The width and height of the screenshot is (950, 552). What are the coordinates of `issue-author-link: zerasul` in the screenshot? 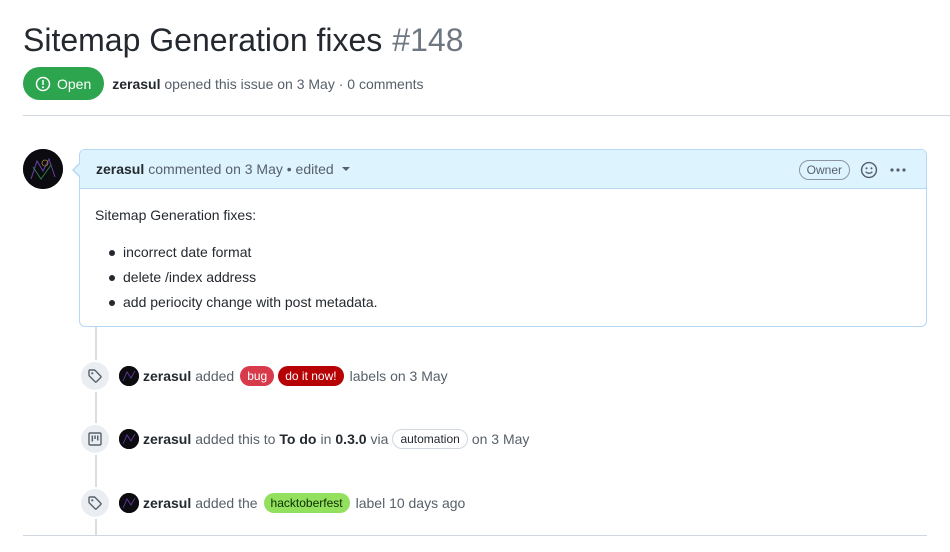 It's located at (136, 84).